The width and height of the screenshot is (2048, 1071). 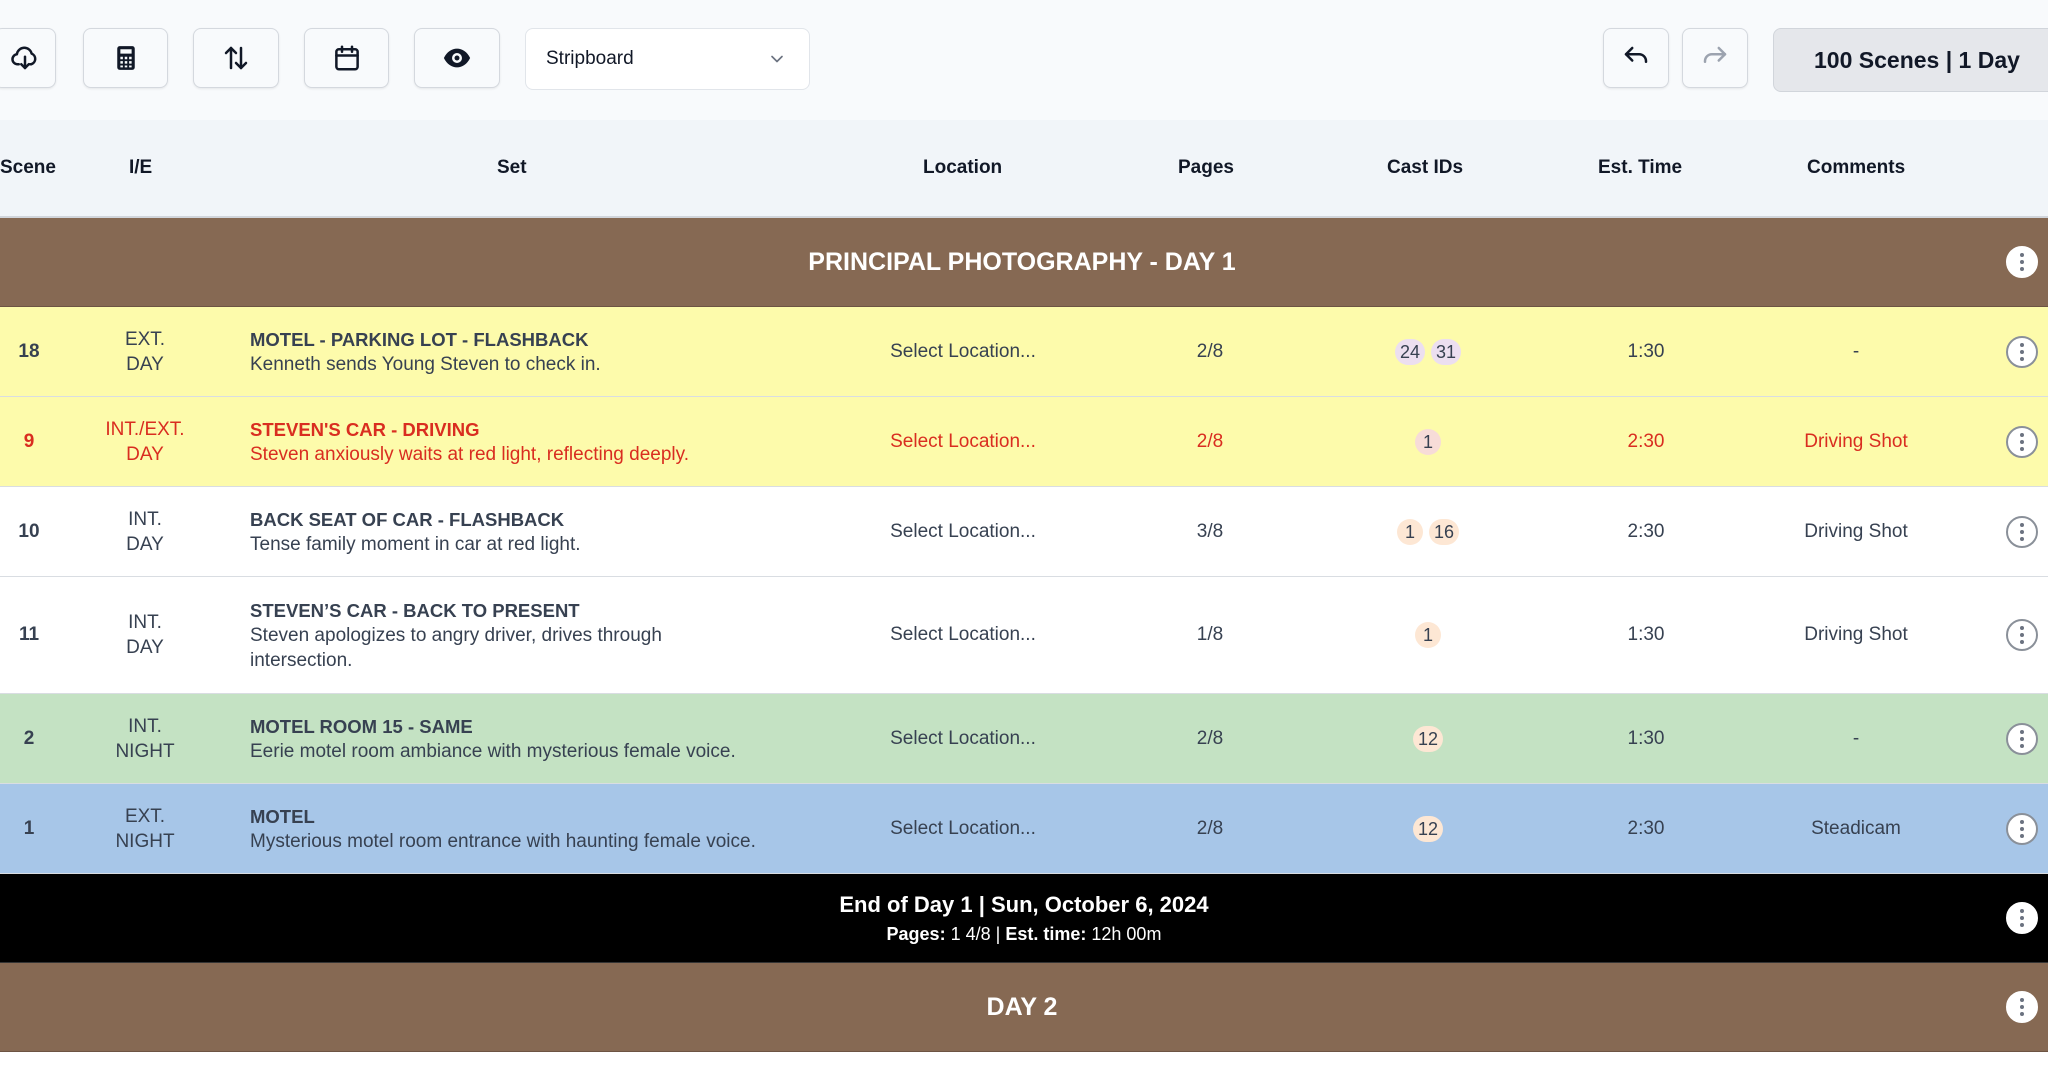 What do you see at coordinates (145, 441) in the screenshot?
I see `ie-cell: INT./EXT. DAY` at bounding box center [145, 441].